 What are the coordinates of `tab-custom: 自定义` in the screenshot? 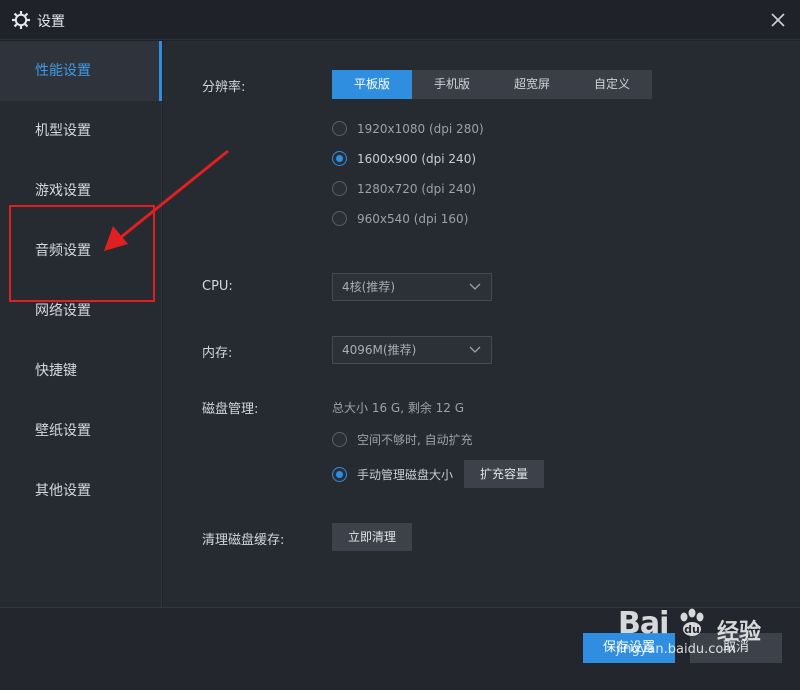 It's located at (612, 84).